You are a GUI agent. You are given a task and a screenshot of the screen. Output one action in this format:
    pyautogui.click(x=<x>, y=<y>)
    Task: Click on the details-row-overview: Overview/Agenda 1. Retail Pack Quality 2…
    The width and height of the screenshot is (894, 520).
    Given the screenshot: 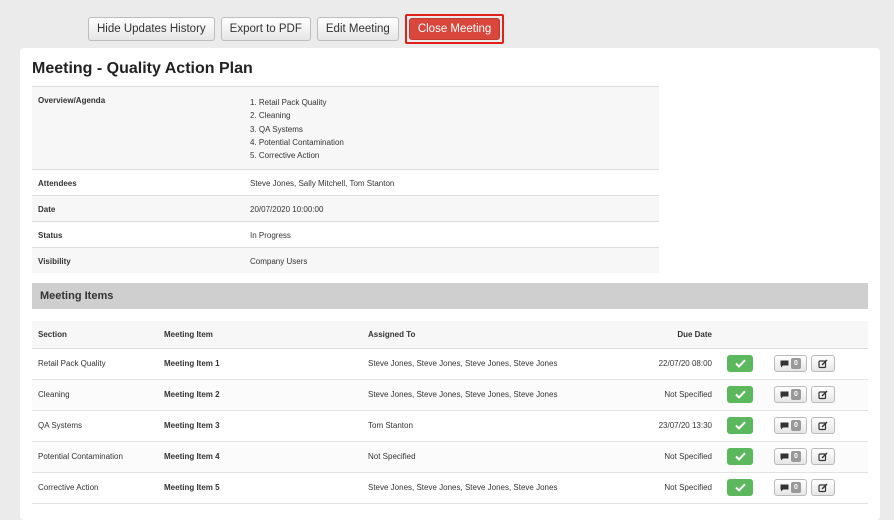 What is the action you would take?
    pyautogui.click(x=345, y=127)
    